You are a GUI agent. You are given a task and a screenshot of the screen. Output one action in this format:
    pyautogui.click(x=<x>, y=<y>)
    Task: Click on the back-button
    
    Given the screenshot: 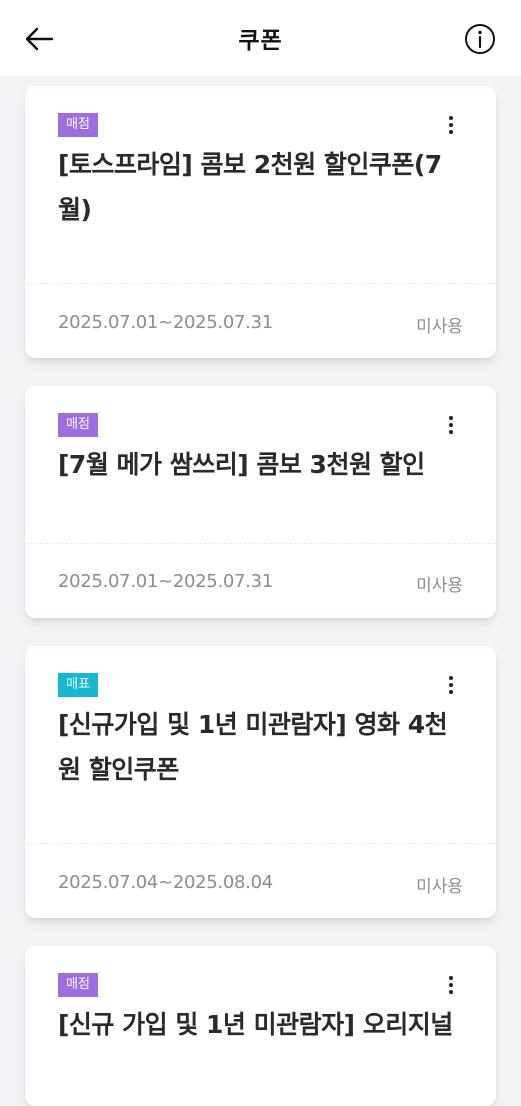 What is the action you would take?
    pyautogui.click(x=39, y=39)
    